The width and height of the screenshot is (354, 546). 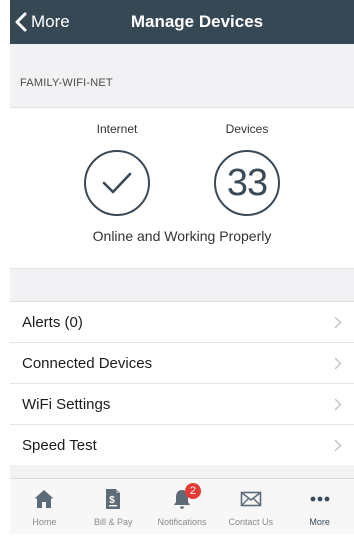 I want to click on tab-label: Home, so click(x=44, y=522).